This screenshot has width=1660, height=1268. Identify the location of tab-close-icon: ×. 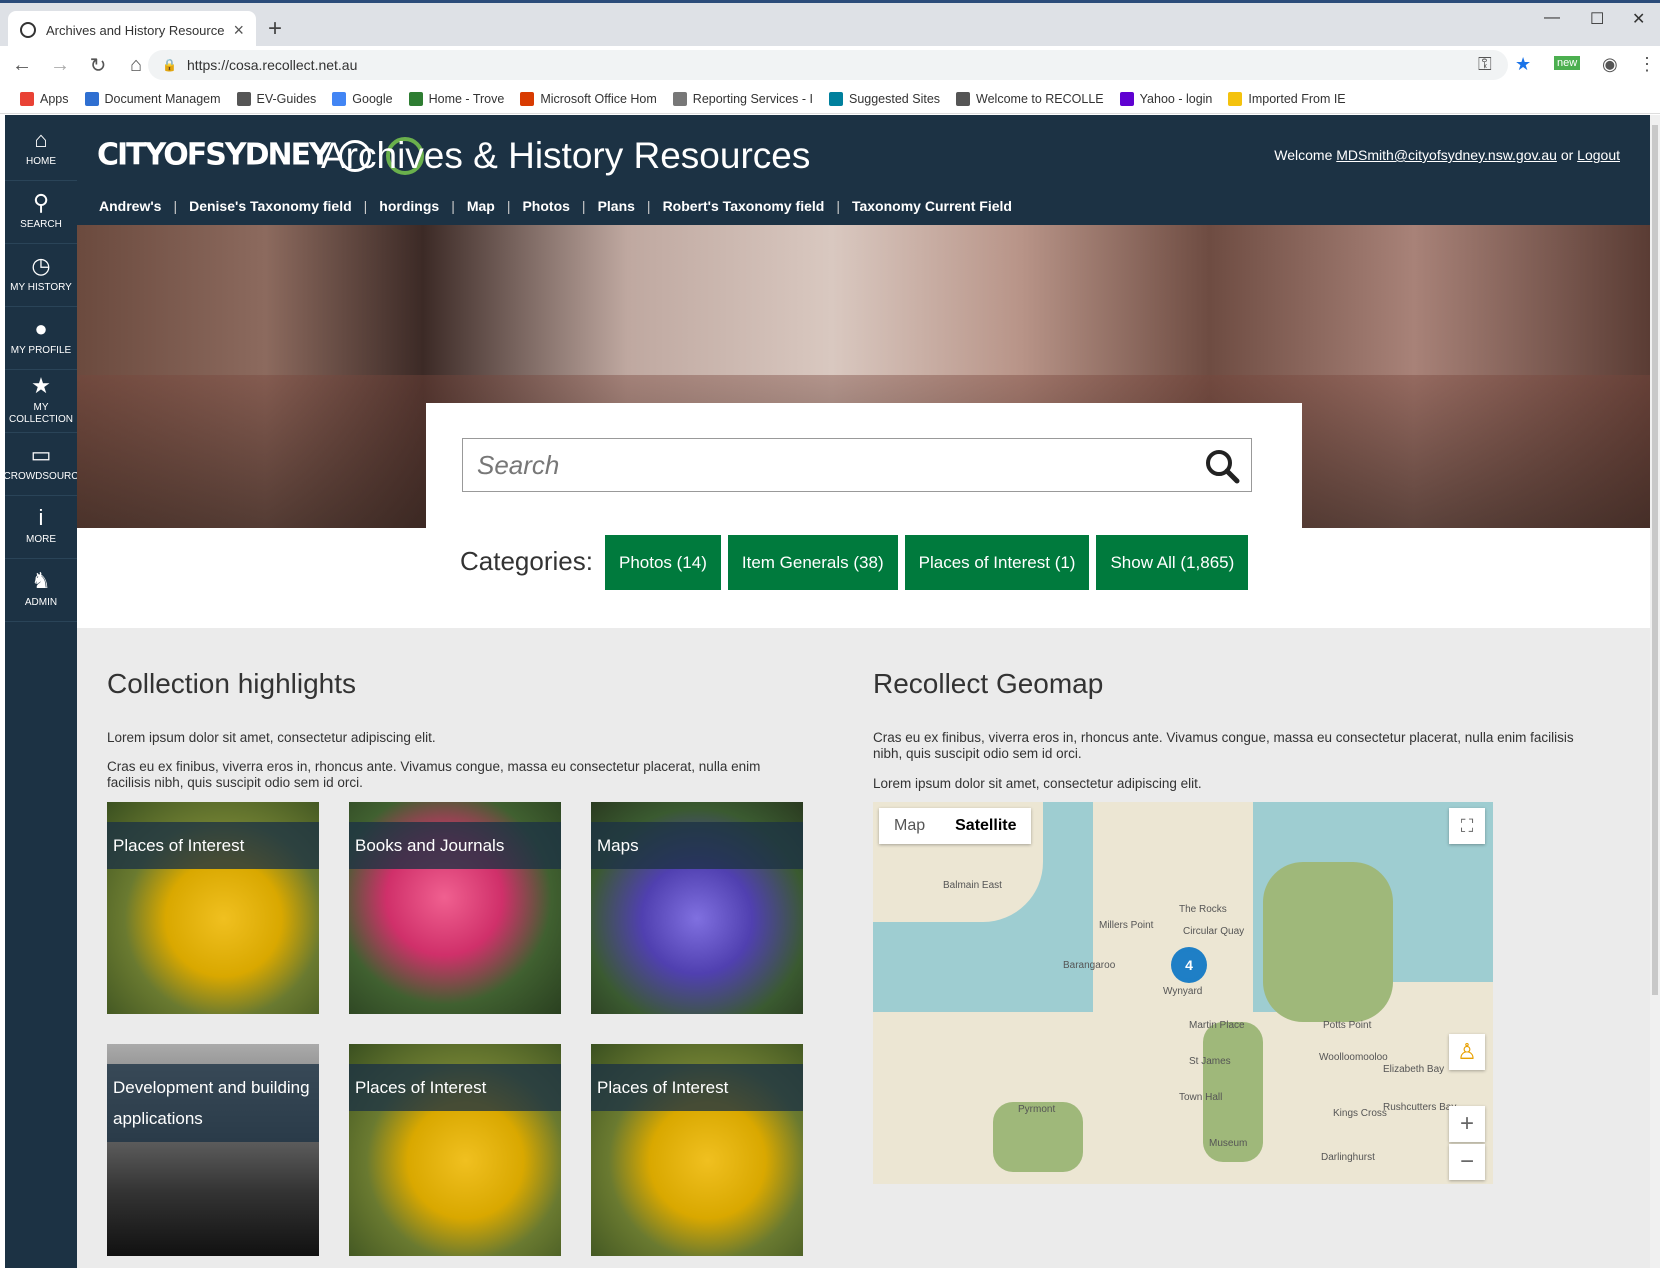
(238, 30).